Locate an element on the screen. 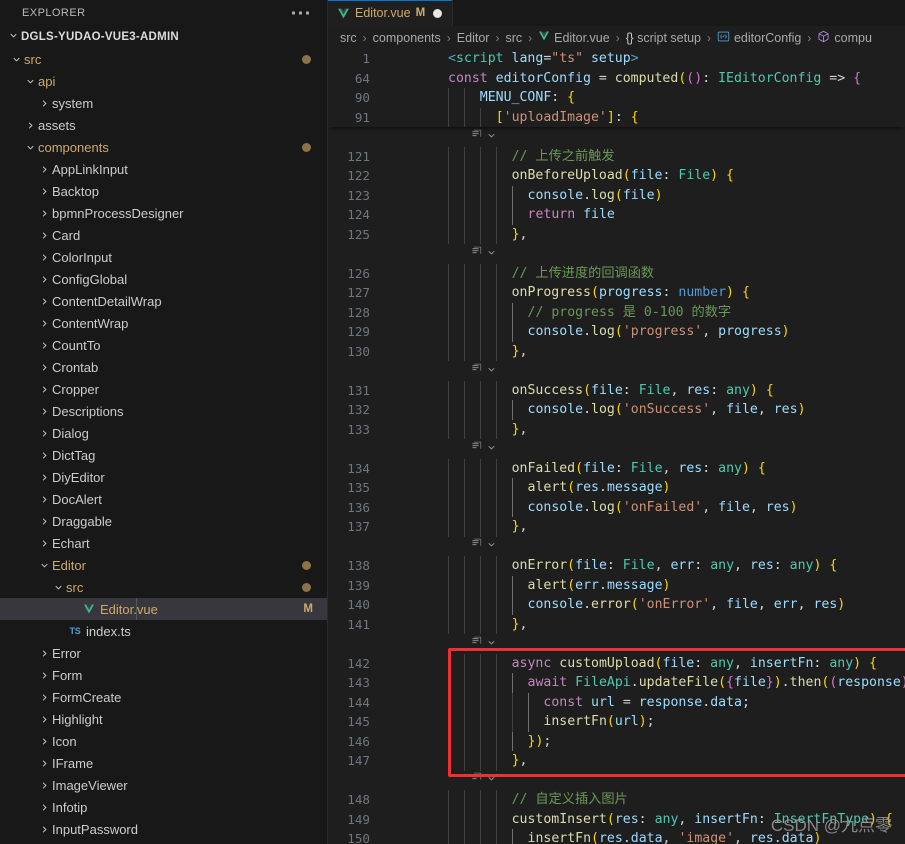 The height and width of the screenshot is (844, 905). code-line: 145 insertFn(url); is located at coordinates (616, 722).